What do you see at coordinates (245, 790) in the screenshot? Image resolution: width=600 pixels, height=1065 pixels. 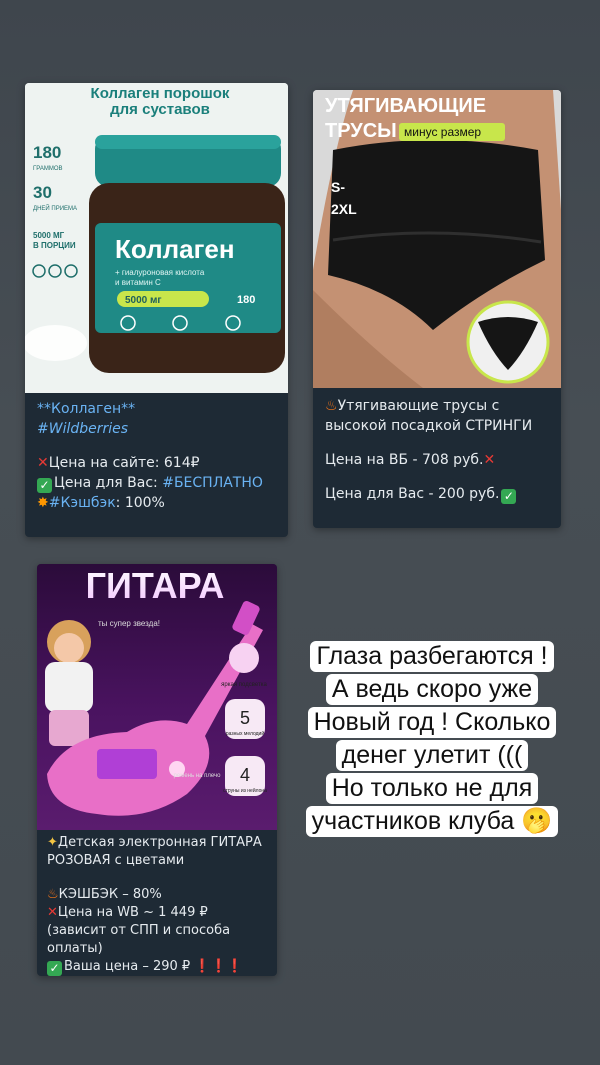 I see `feature-strings: струны из нейлона` at bounding box center [245, 790].